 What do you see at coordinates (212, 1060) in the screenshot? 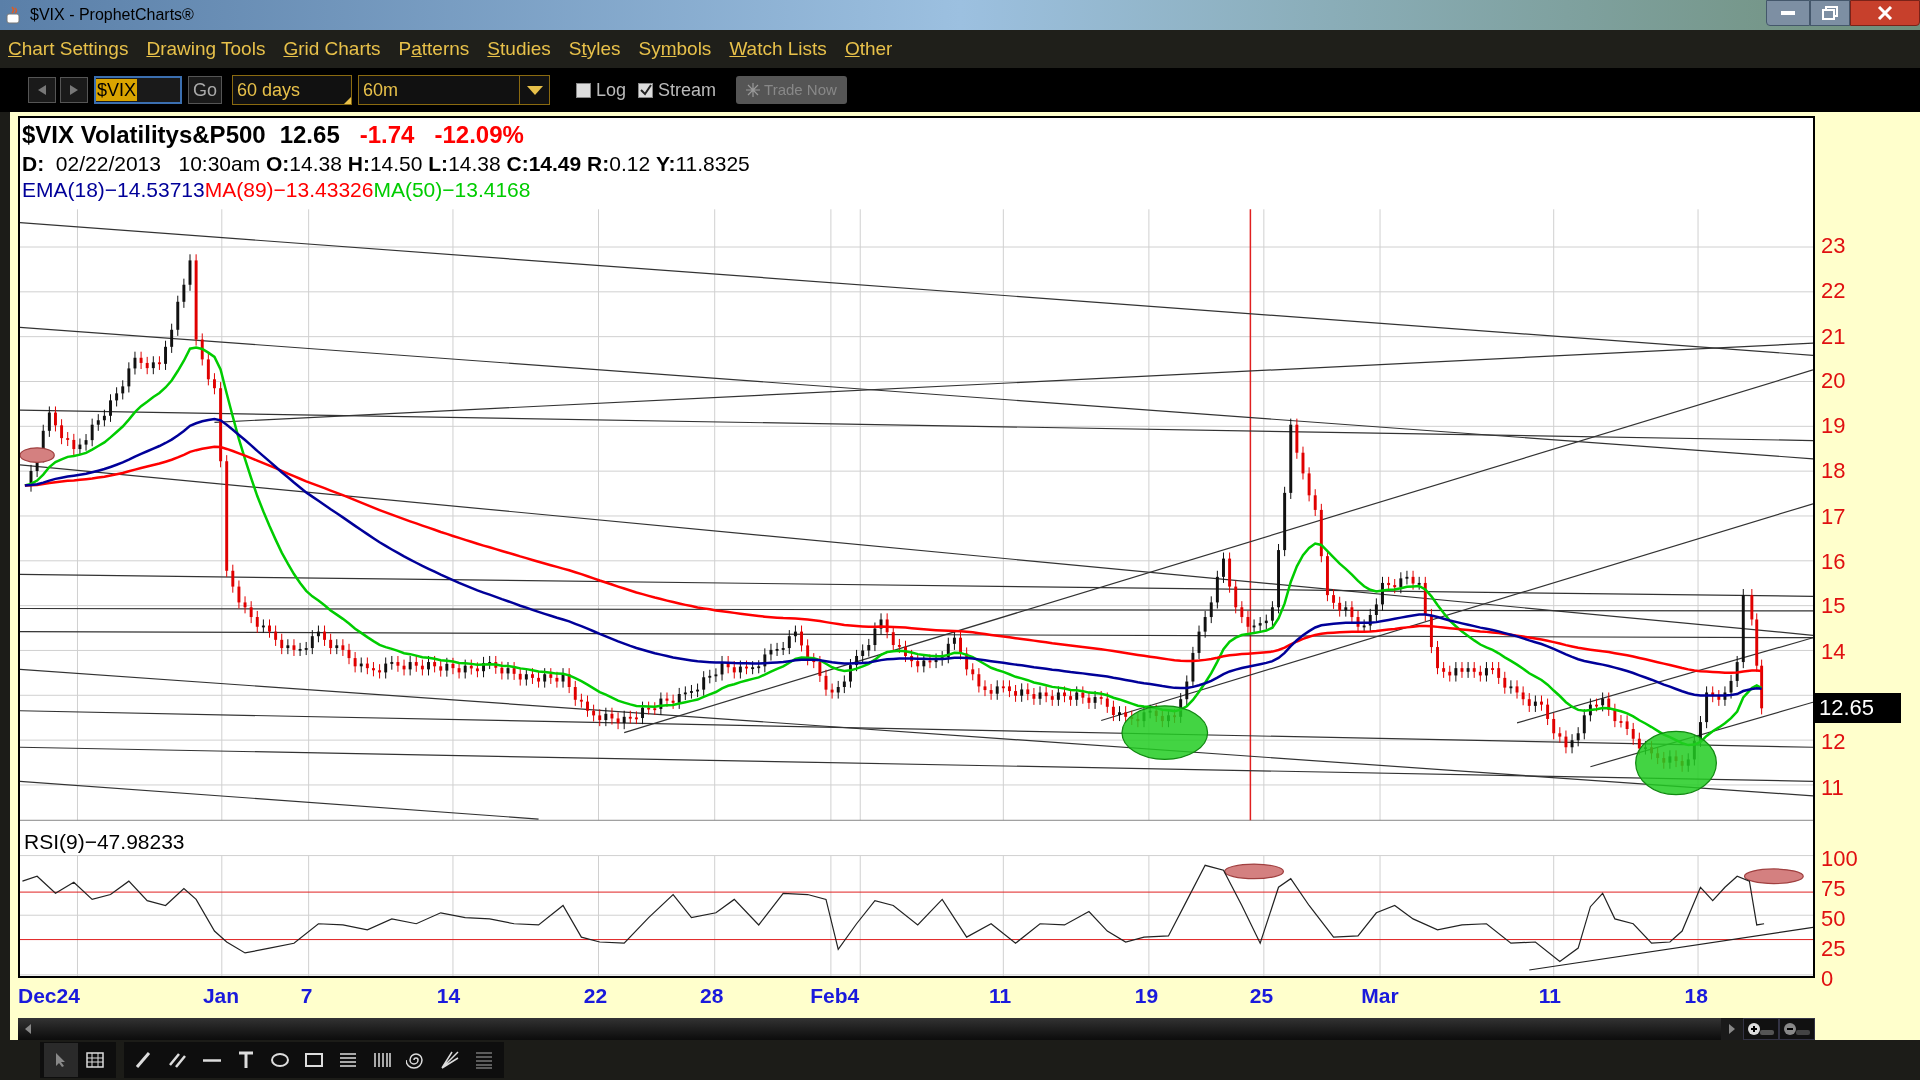
I see `horizontal-line-icon` at bounding box center [212, 1060].